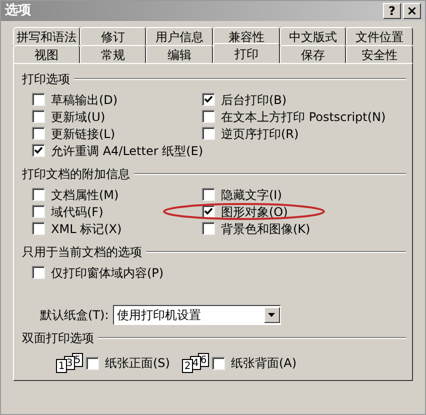  What do you see at coordinates (380, 36) in the screenshot?
I see `tab: 文件位置` at bounding box center [380, 36].